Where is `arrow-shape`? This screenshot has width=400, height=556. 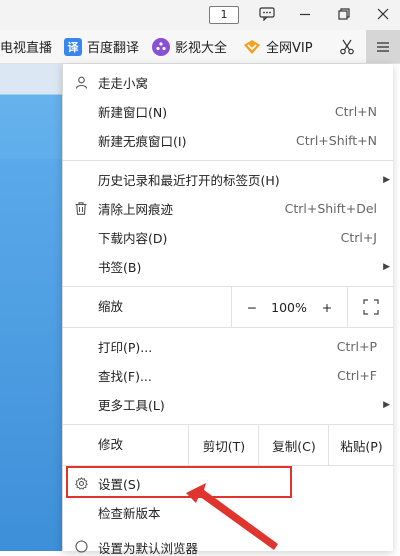 arrow-shape is located at coordinates (232, 516).